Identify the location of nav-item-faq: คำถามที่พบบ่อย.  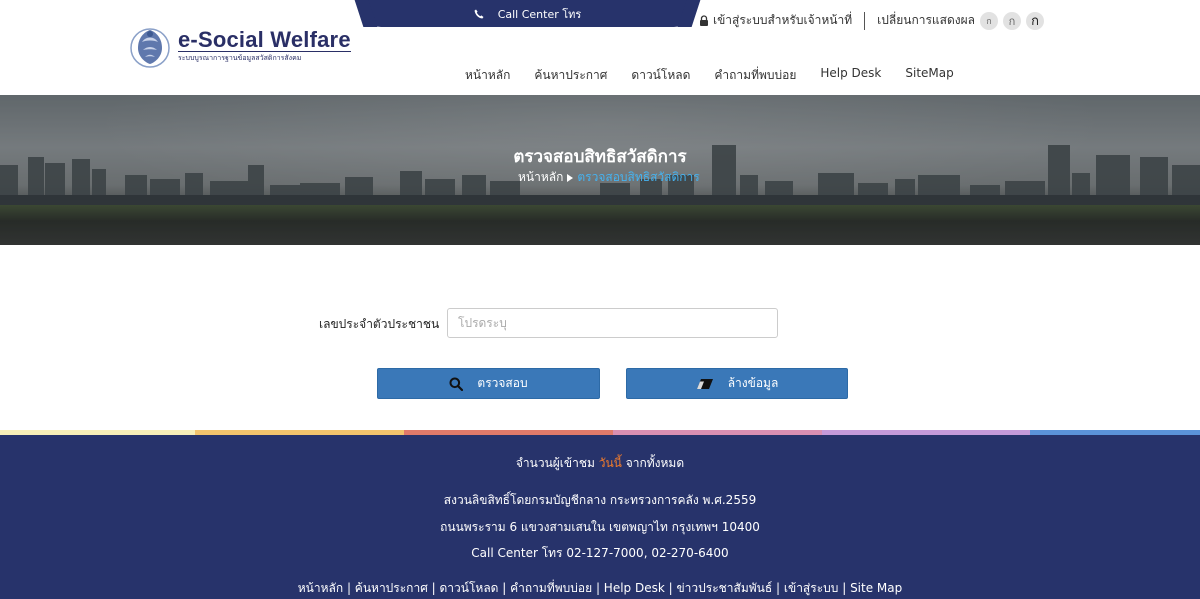
(755, 75).